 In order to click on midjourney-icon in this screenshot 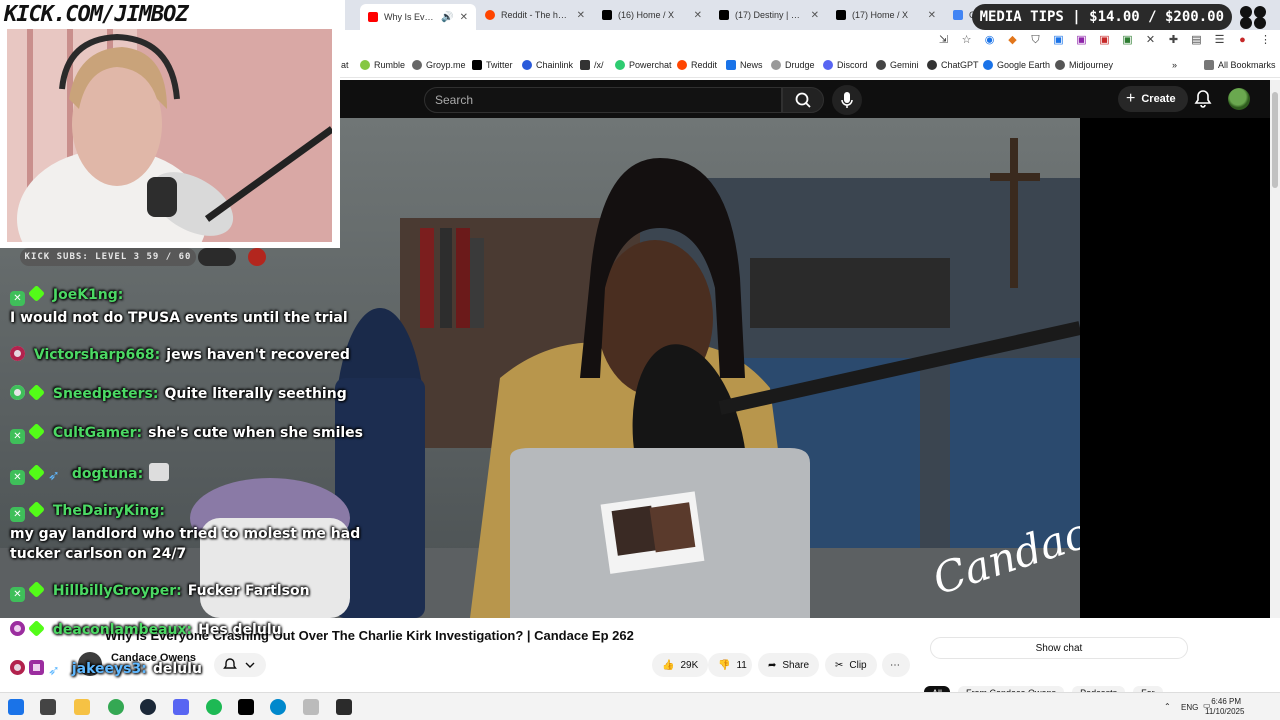, I will do `click(1060, 65)`.